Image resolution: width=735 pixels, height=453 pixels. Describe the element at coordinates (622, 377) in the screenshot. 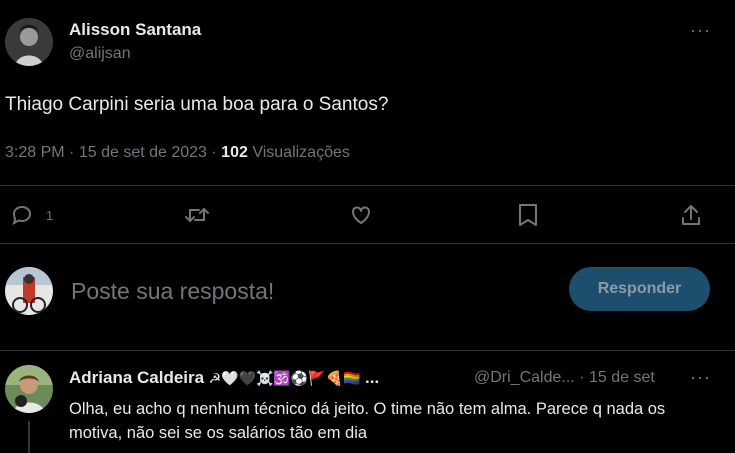

I see `reply-date: 15 de set` at that location.